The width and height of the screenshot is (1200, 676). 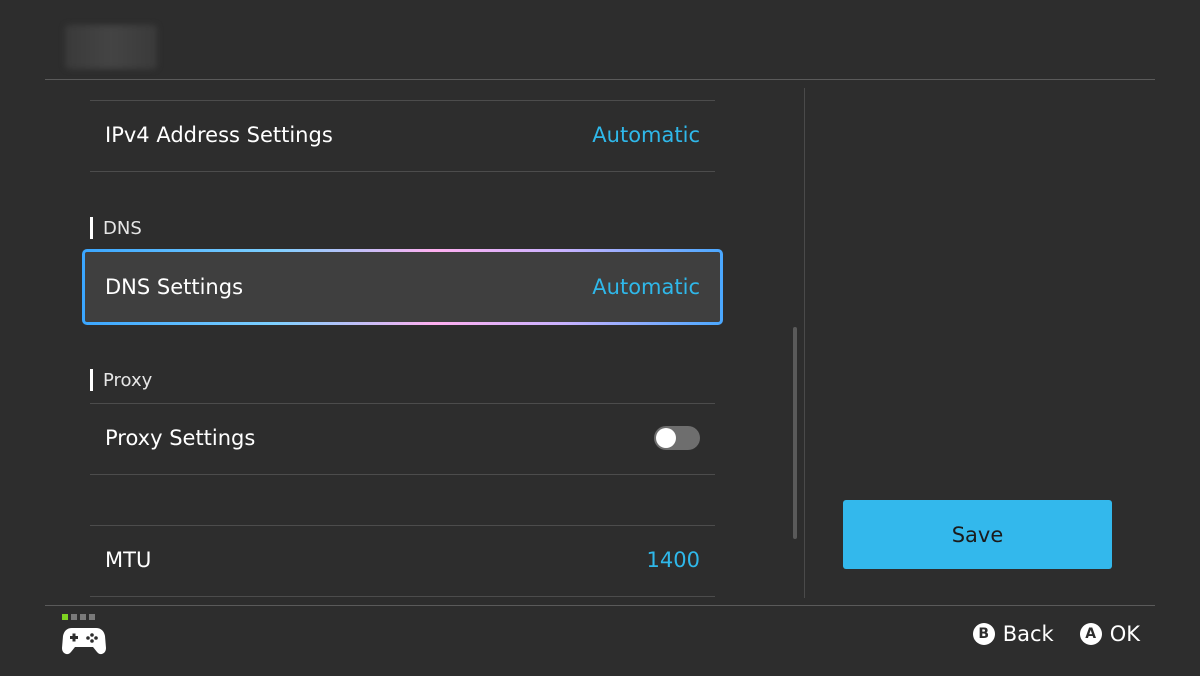 I want to click on dns-section-header: DNS, so click(x=116, y=228).